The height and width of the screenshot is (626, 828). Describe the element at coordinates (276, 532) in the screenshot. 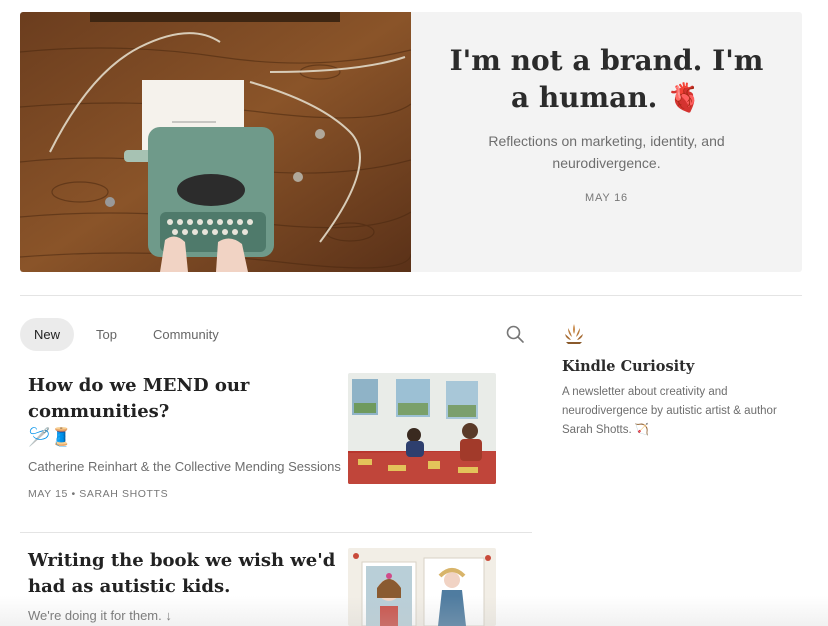

I see `post-divider` at that location.